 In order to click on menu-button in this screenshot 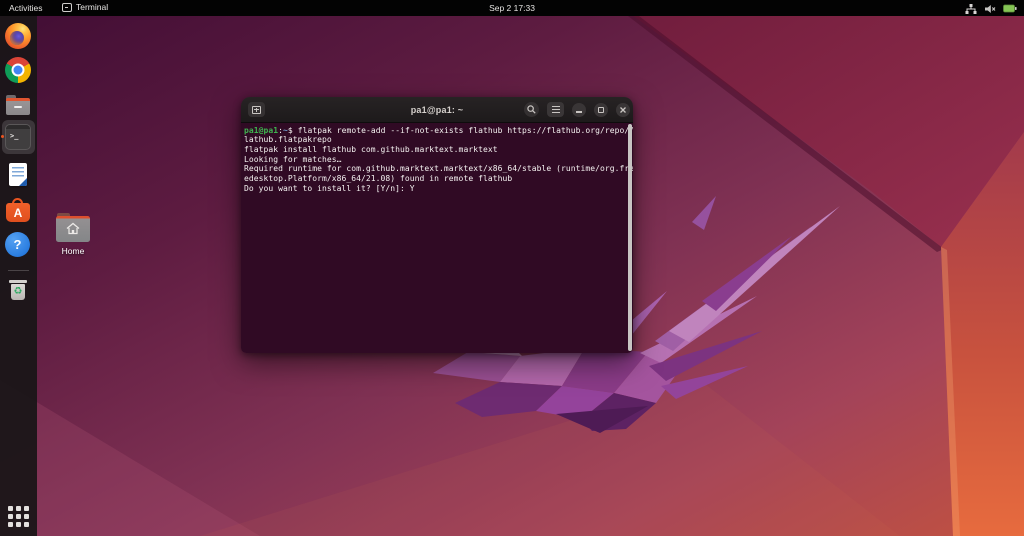, I will do `click(555, 109)`.